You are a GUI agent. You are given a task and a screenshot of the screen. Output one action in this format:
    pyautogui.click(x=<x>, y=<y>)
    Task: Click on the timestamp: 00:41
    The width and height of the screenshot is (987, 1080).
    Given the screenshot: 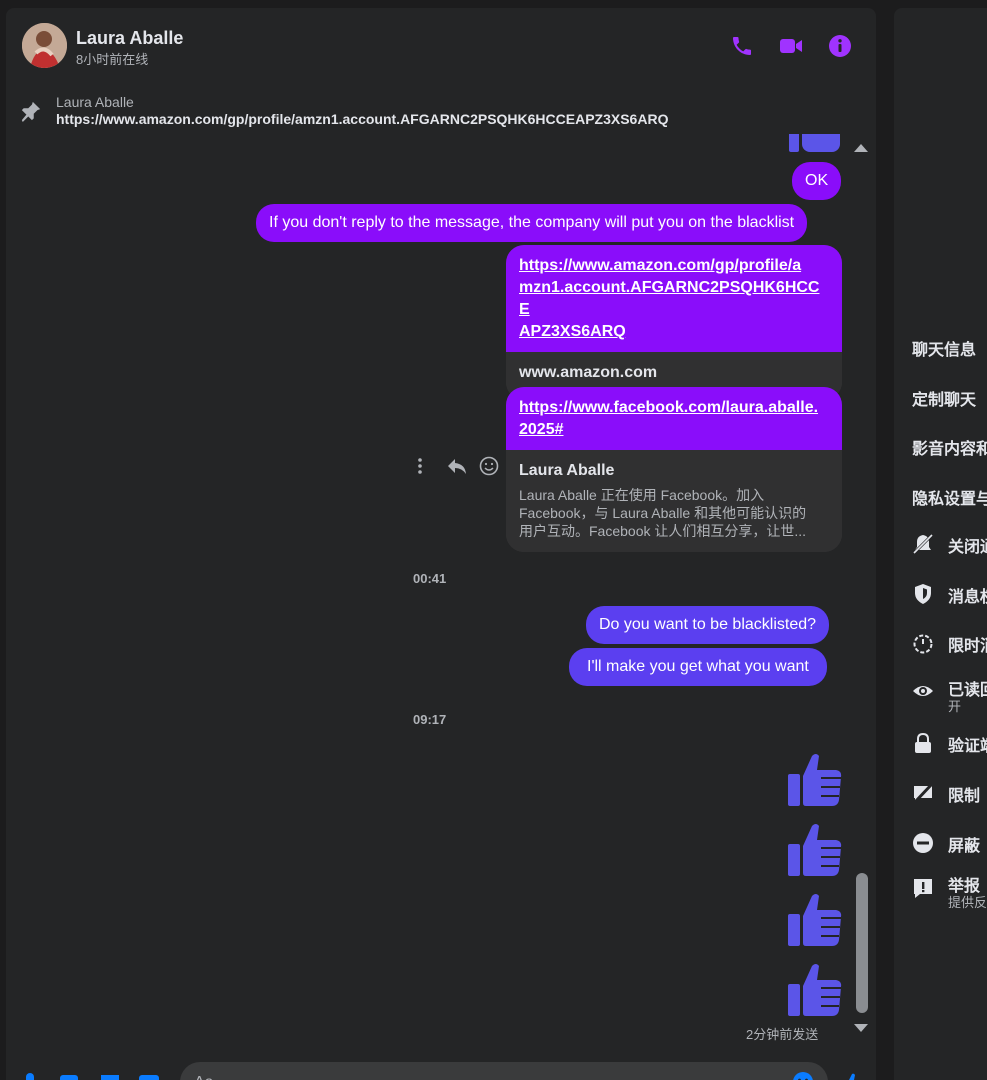 What is the action you would take?
    pyautogui.click(x=430, y=578)
    